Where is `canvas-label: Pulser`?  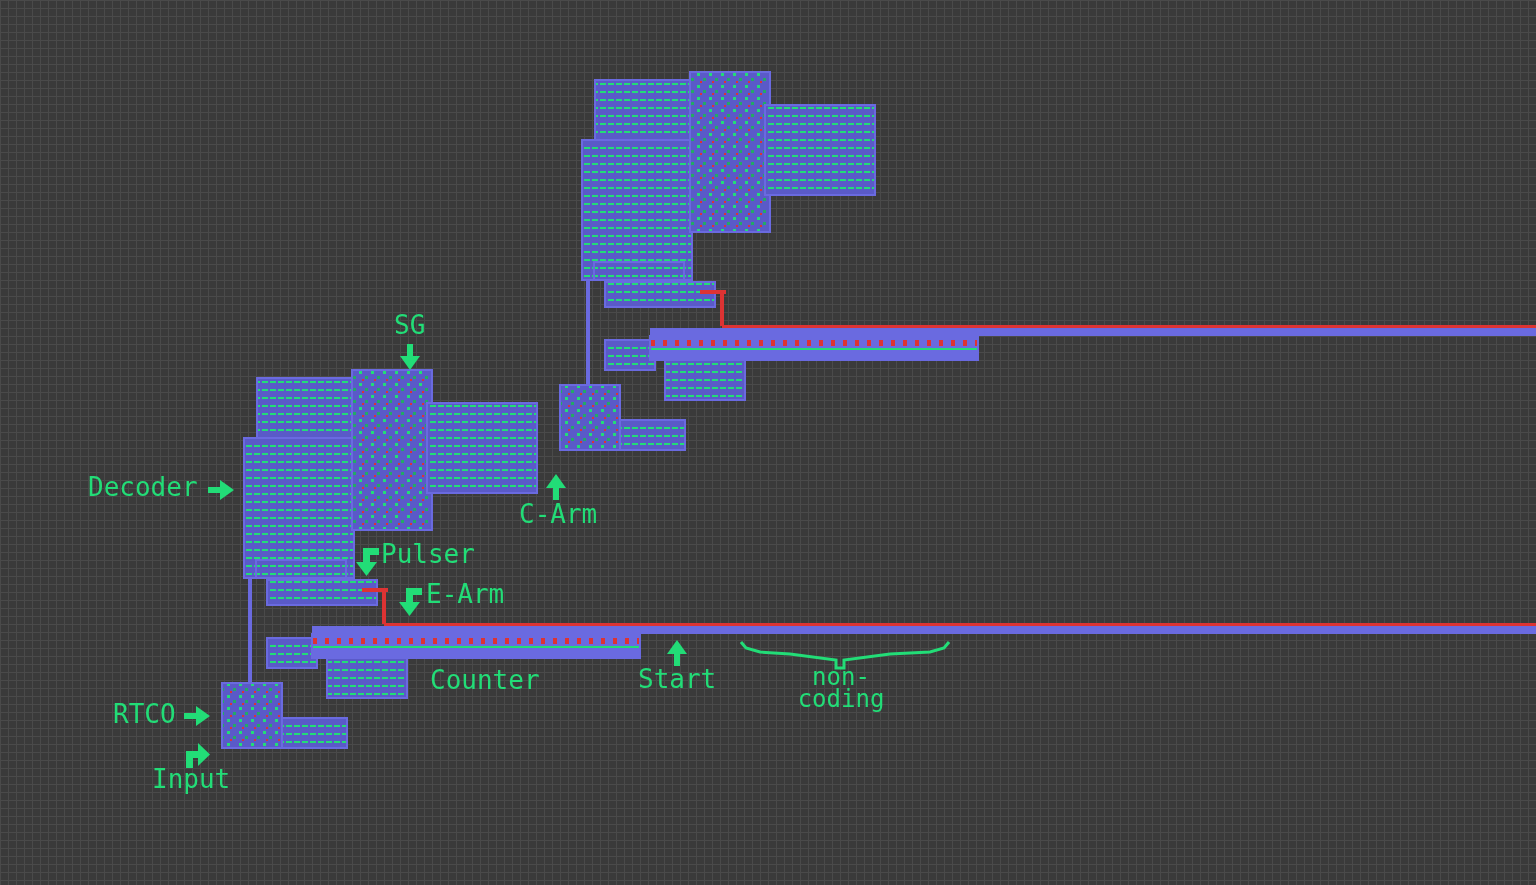
canvas-label: Pulser is located at coordinates (428, 554).